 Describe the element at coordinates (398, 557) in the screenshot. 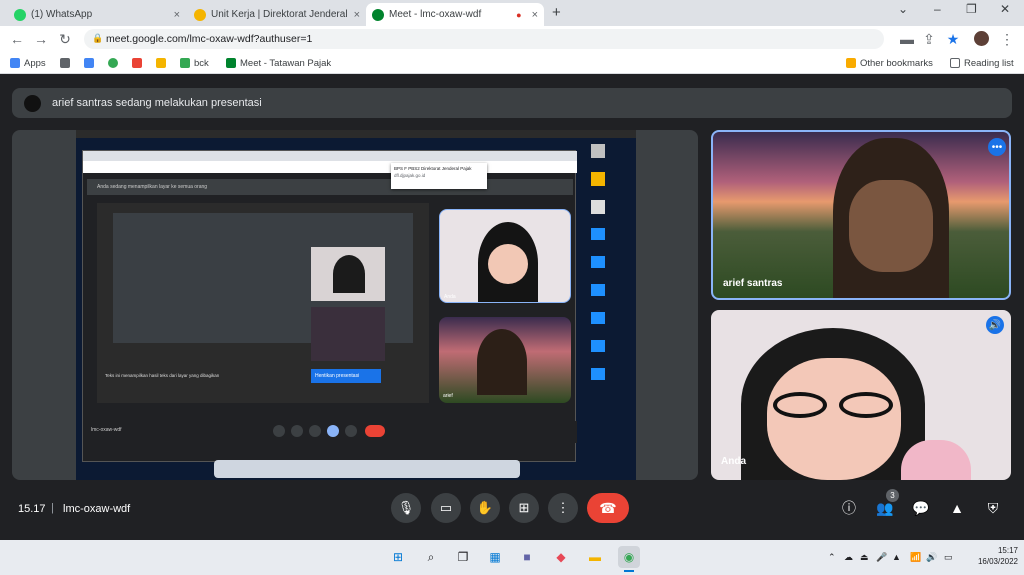

I see `start-icon: ⊞` at that location.